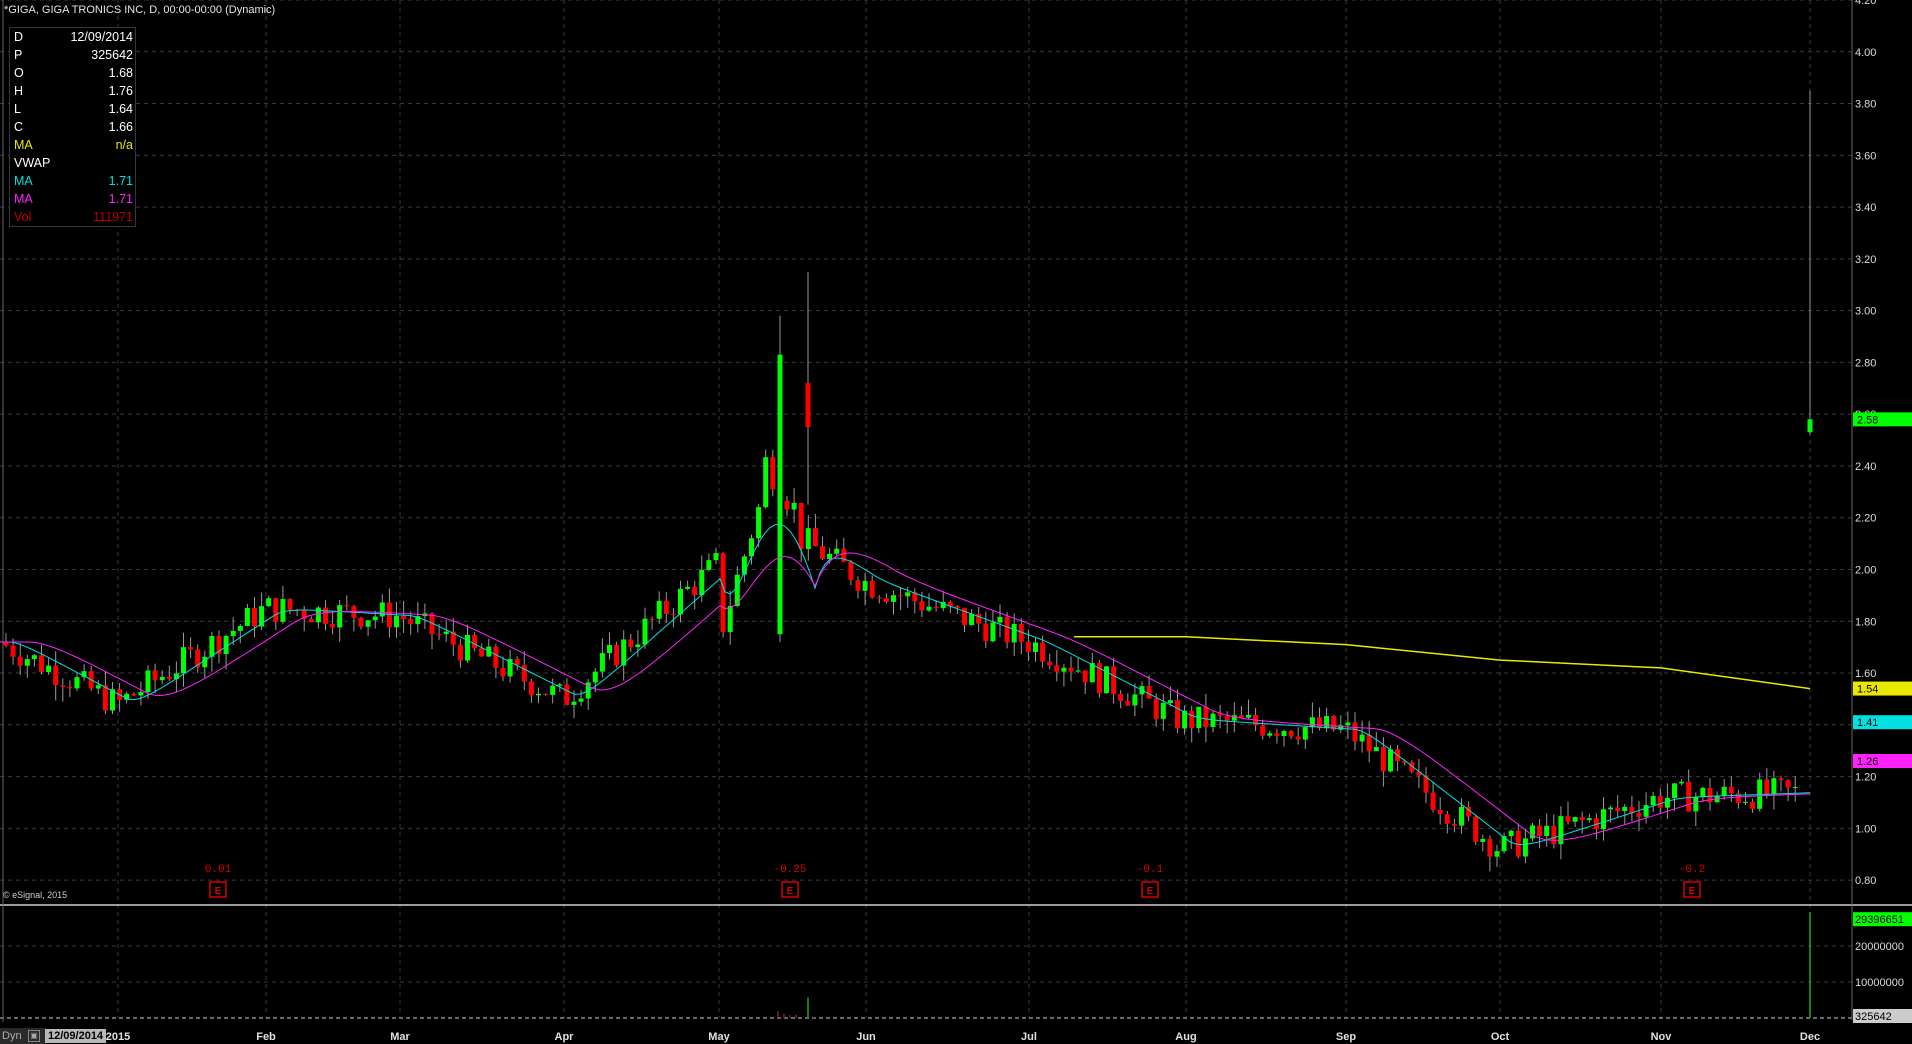  Describe the element at coordinates (72, 145) in the screenshot. I see `data-window-row: MA n/a` at that location.